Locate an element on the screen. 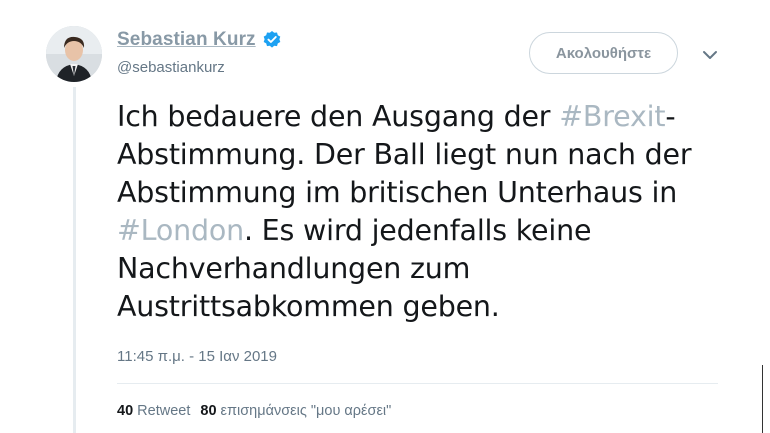 The height and width of the screenshot is (433, 770). retweet-count-value: 40 is located at coordinates (125, 411).